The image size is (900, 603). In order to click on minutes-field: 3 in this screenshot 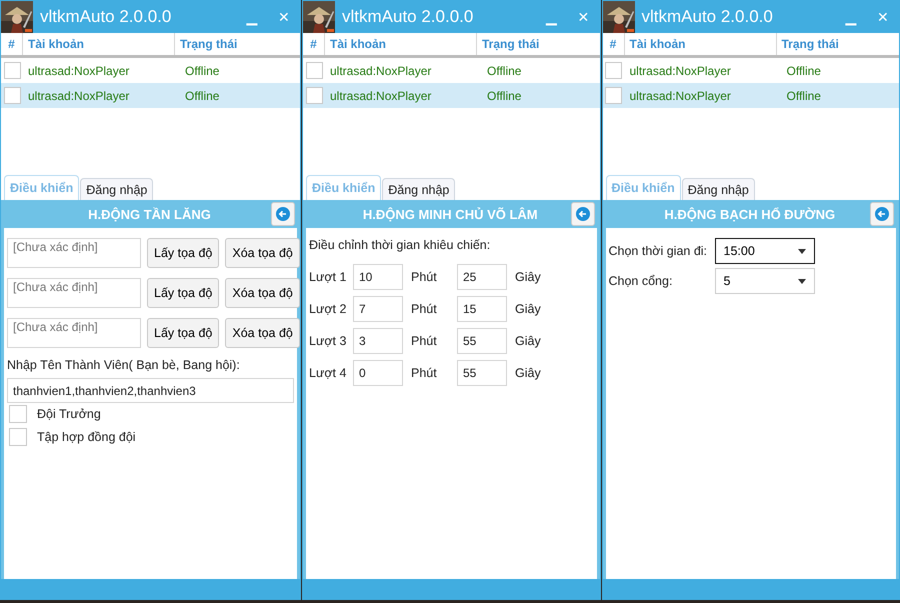, I will do `click(378, 341)`.